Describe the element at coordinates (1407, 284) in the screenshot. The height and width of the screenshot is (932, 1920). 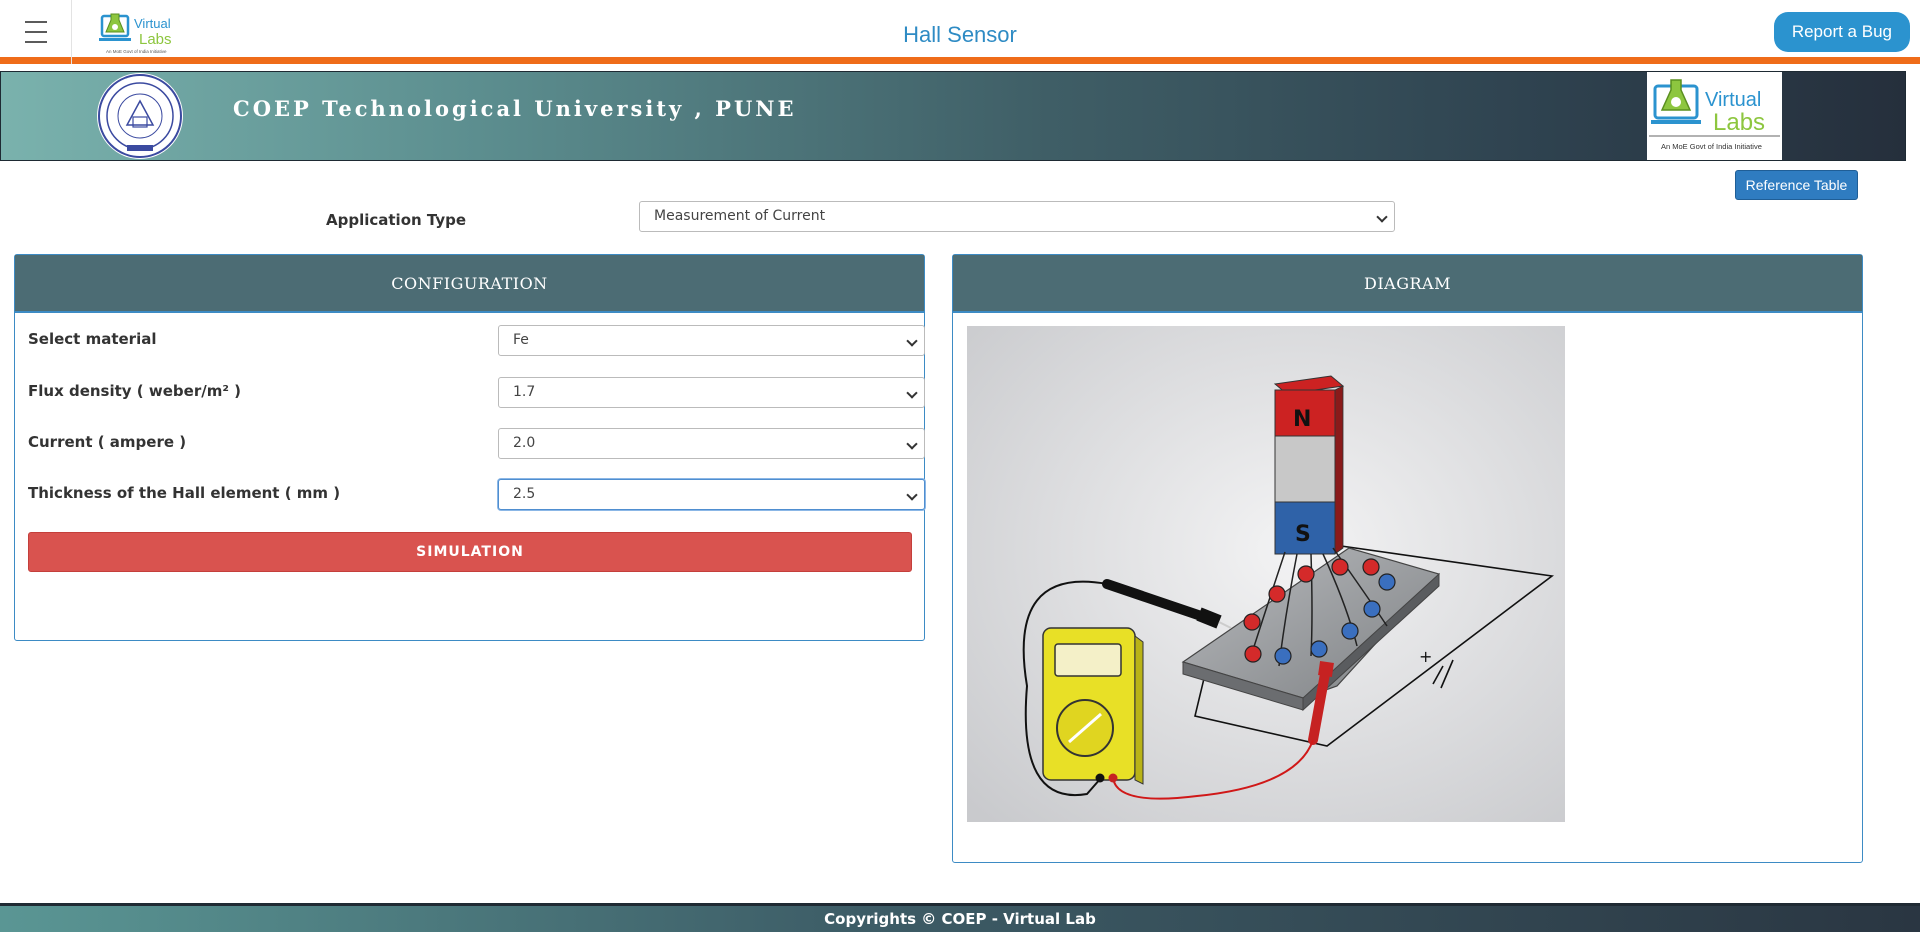
I see `diagram-header: DIAGRAM` at that location.